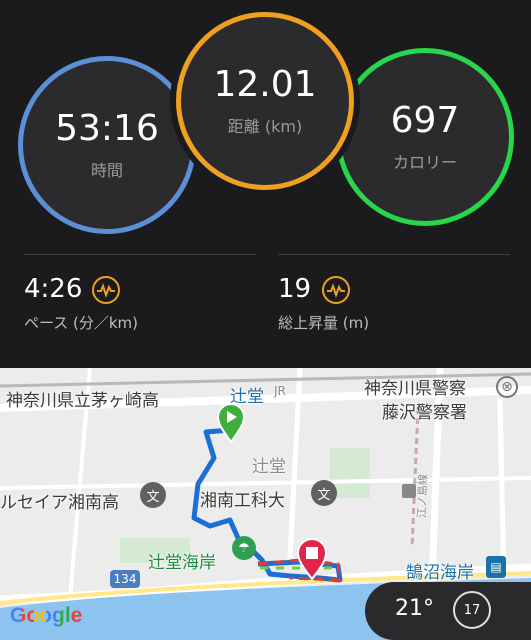  I want to click on start-marker-icon, so click(231, 423).